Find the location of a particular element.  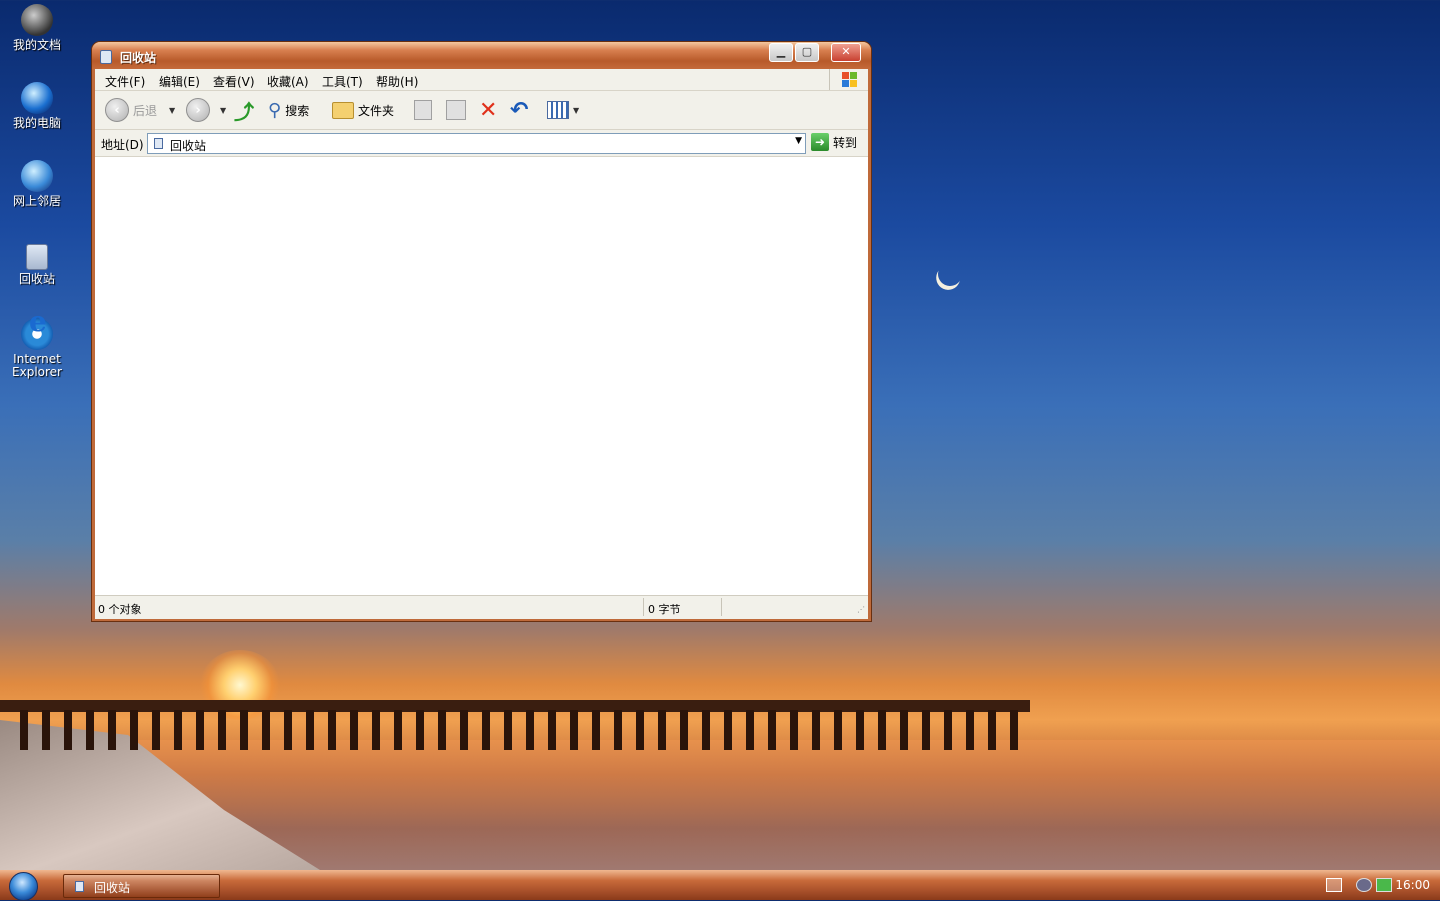

desktop-icon-label: Internet Explorer is located at coordinates (37, 365).